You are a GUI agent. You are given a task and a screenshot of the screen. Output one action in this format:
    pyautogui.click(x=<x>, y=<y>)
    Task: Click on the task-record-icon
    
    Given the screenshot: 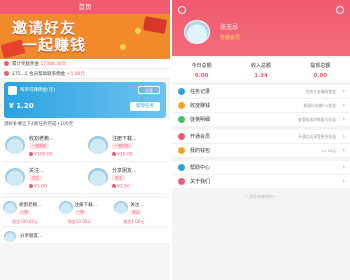 What is the action you would take?
    pyautogui.click(x=181, y=91)
    